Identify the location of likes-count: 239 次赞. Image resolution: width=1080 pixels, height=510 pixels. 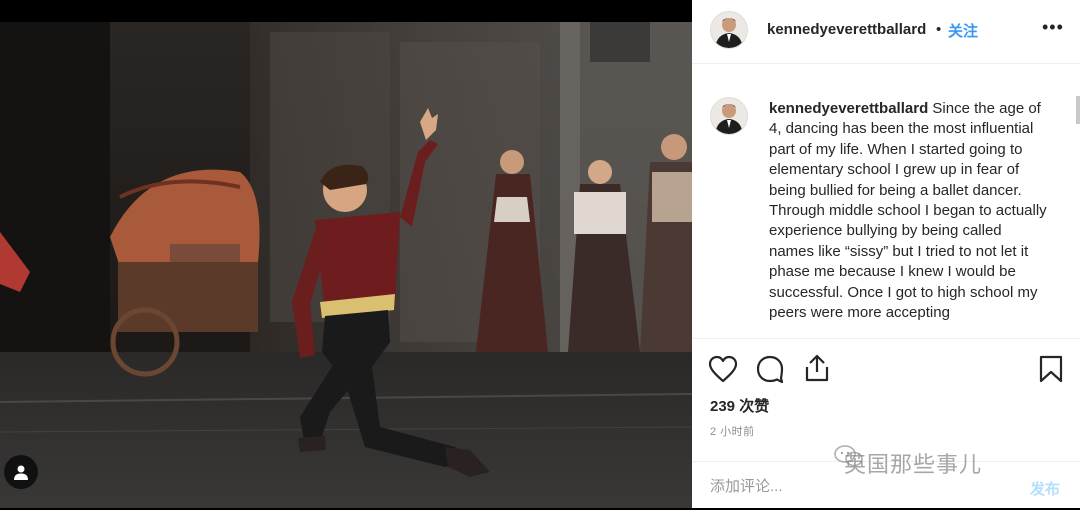
(739, 405).